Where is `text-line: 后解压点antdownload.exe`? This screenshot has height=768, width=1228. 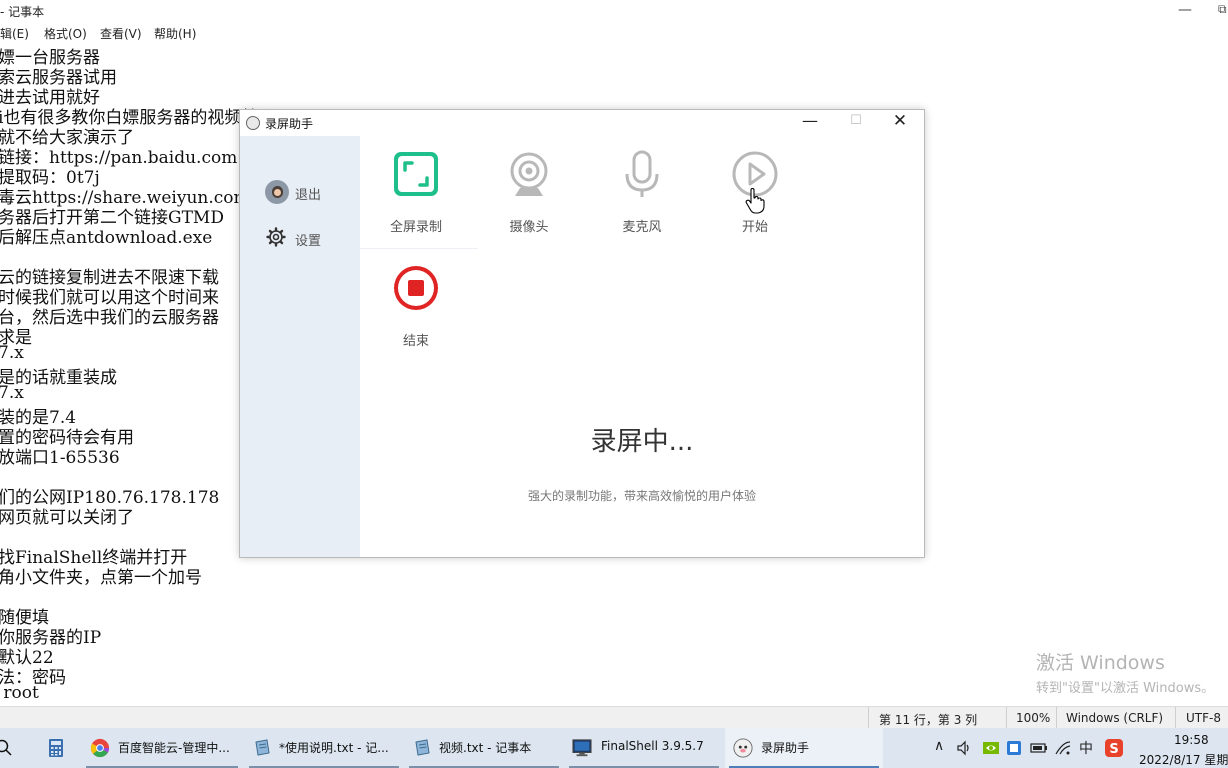 text-line: 后解压点antdownload.exe is located at coordinates (106, 238).